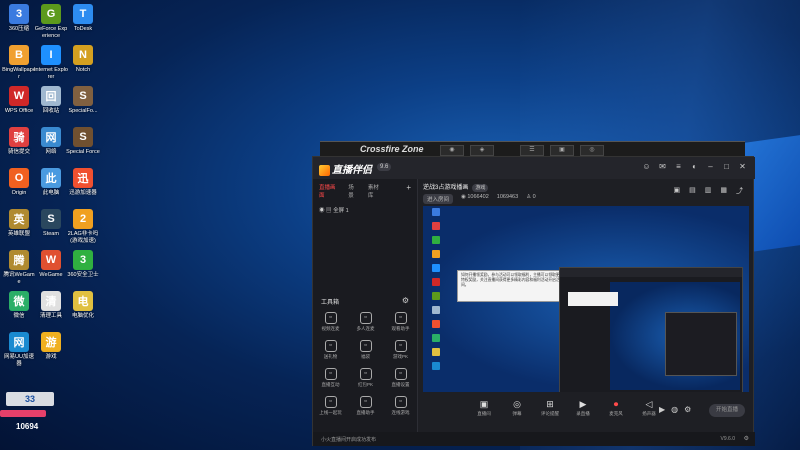  I want to click on tab-library: 素材库, so click(375, 191).